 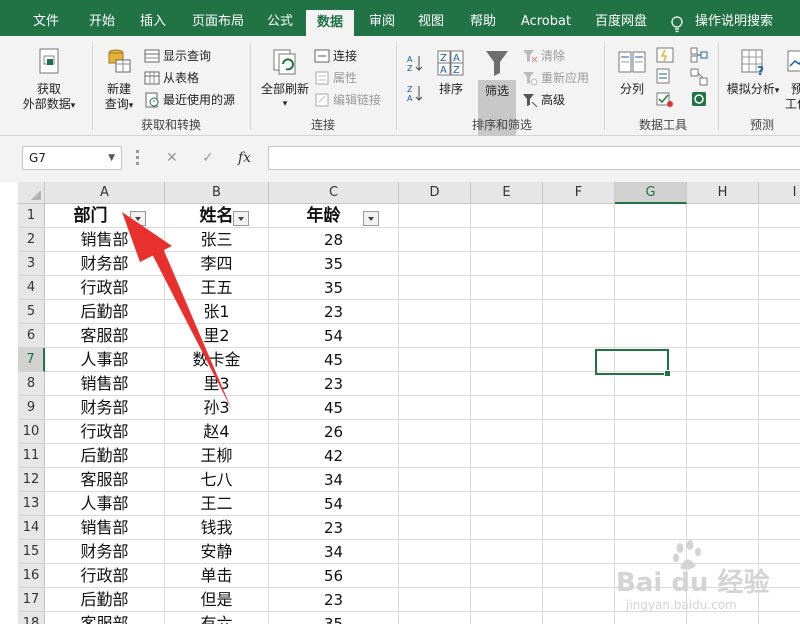 I want to click on table-cell: 里2, so click(x=217, y=336).